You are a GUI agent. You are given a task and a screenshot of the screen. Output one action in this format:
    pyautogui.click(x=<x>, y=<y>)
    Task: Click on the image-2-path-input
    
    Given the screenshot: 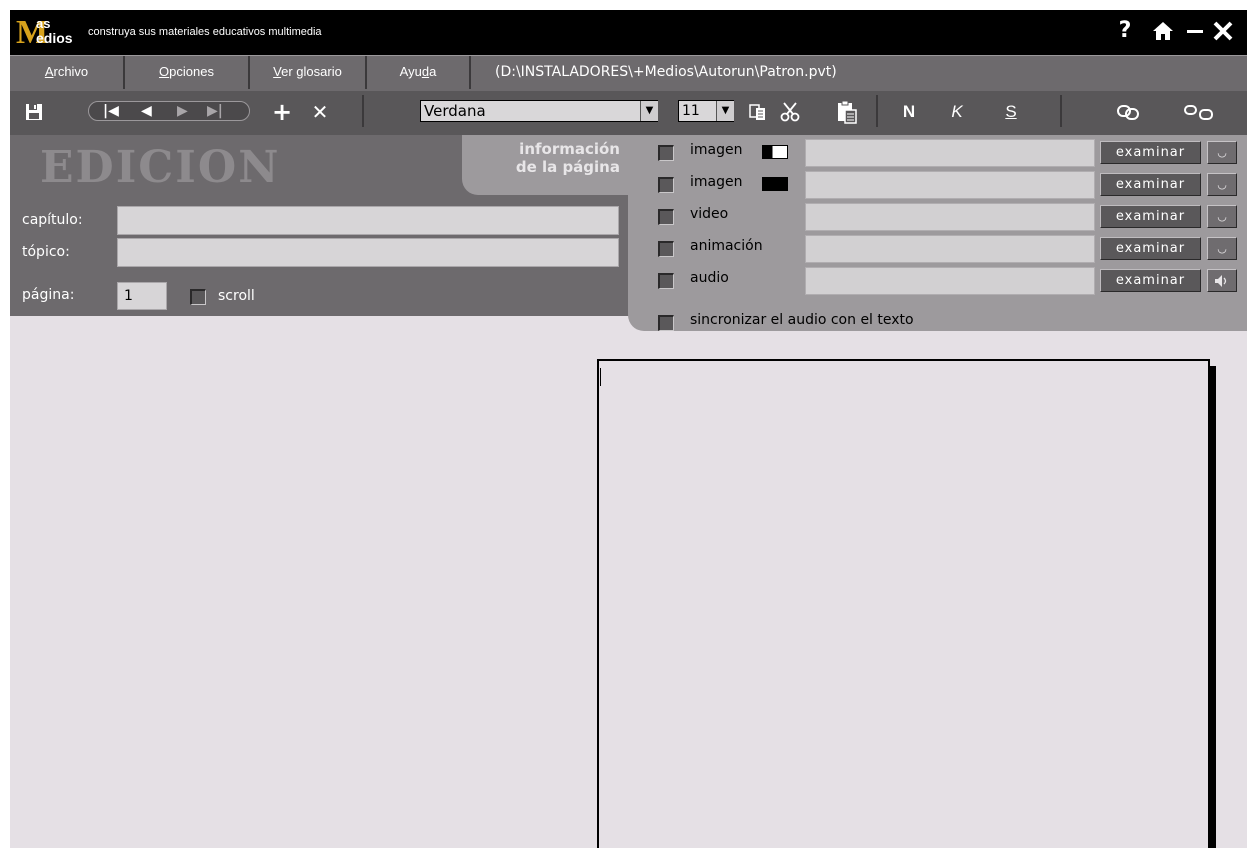 What is the action you would take?
    pyautogui.click(x=950, y=185)
    